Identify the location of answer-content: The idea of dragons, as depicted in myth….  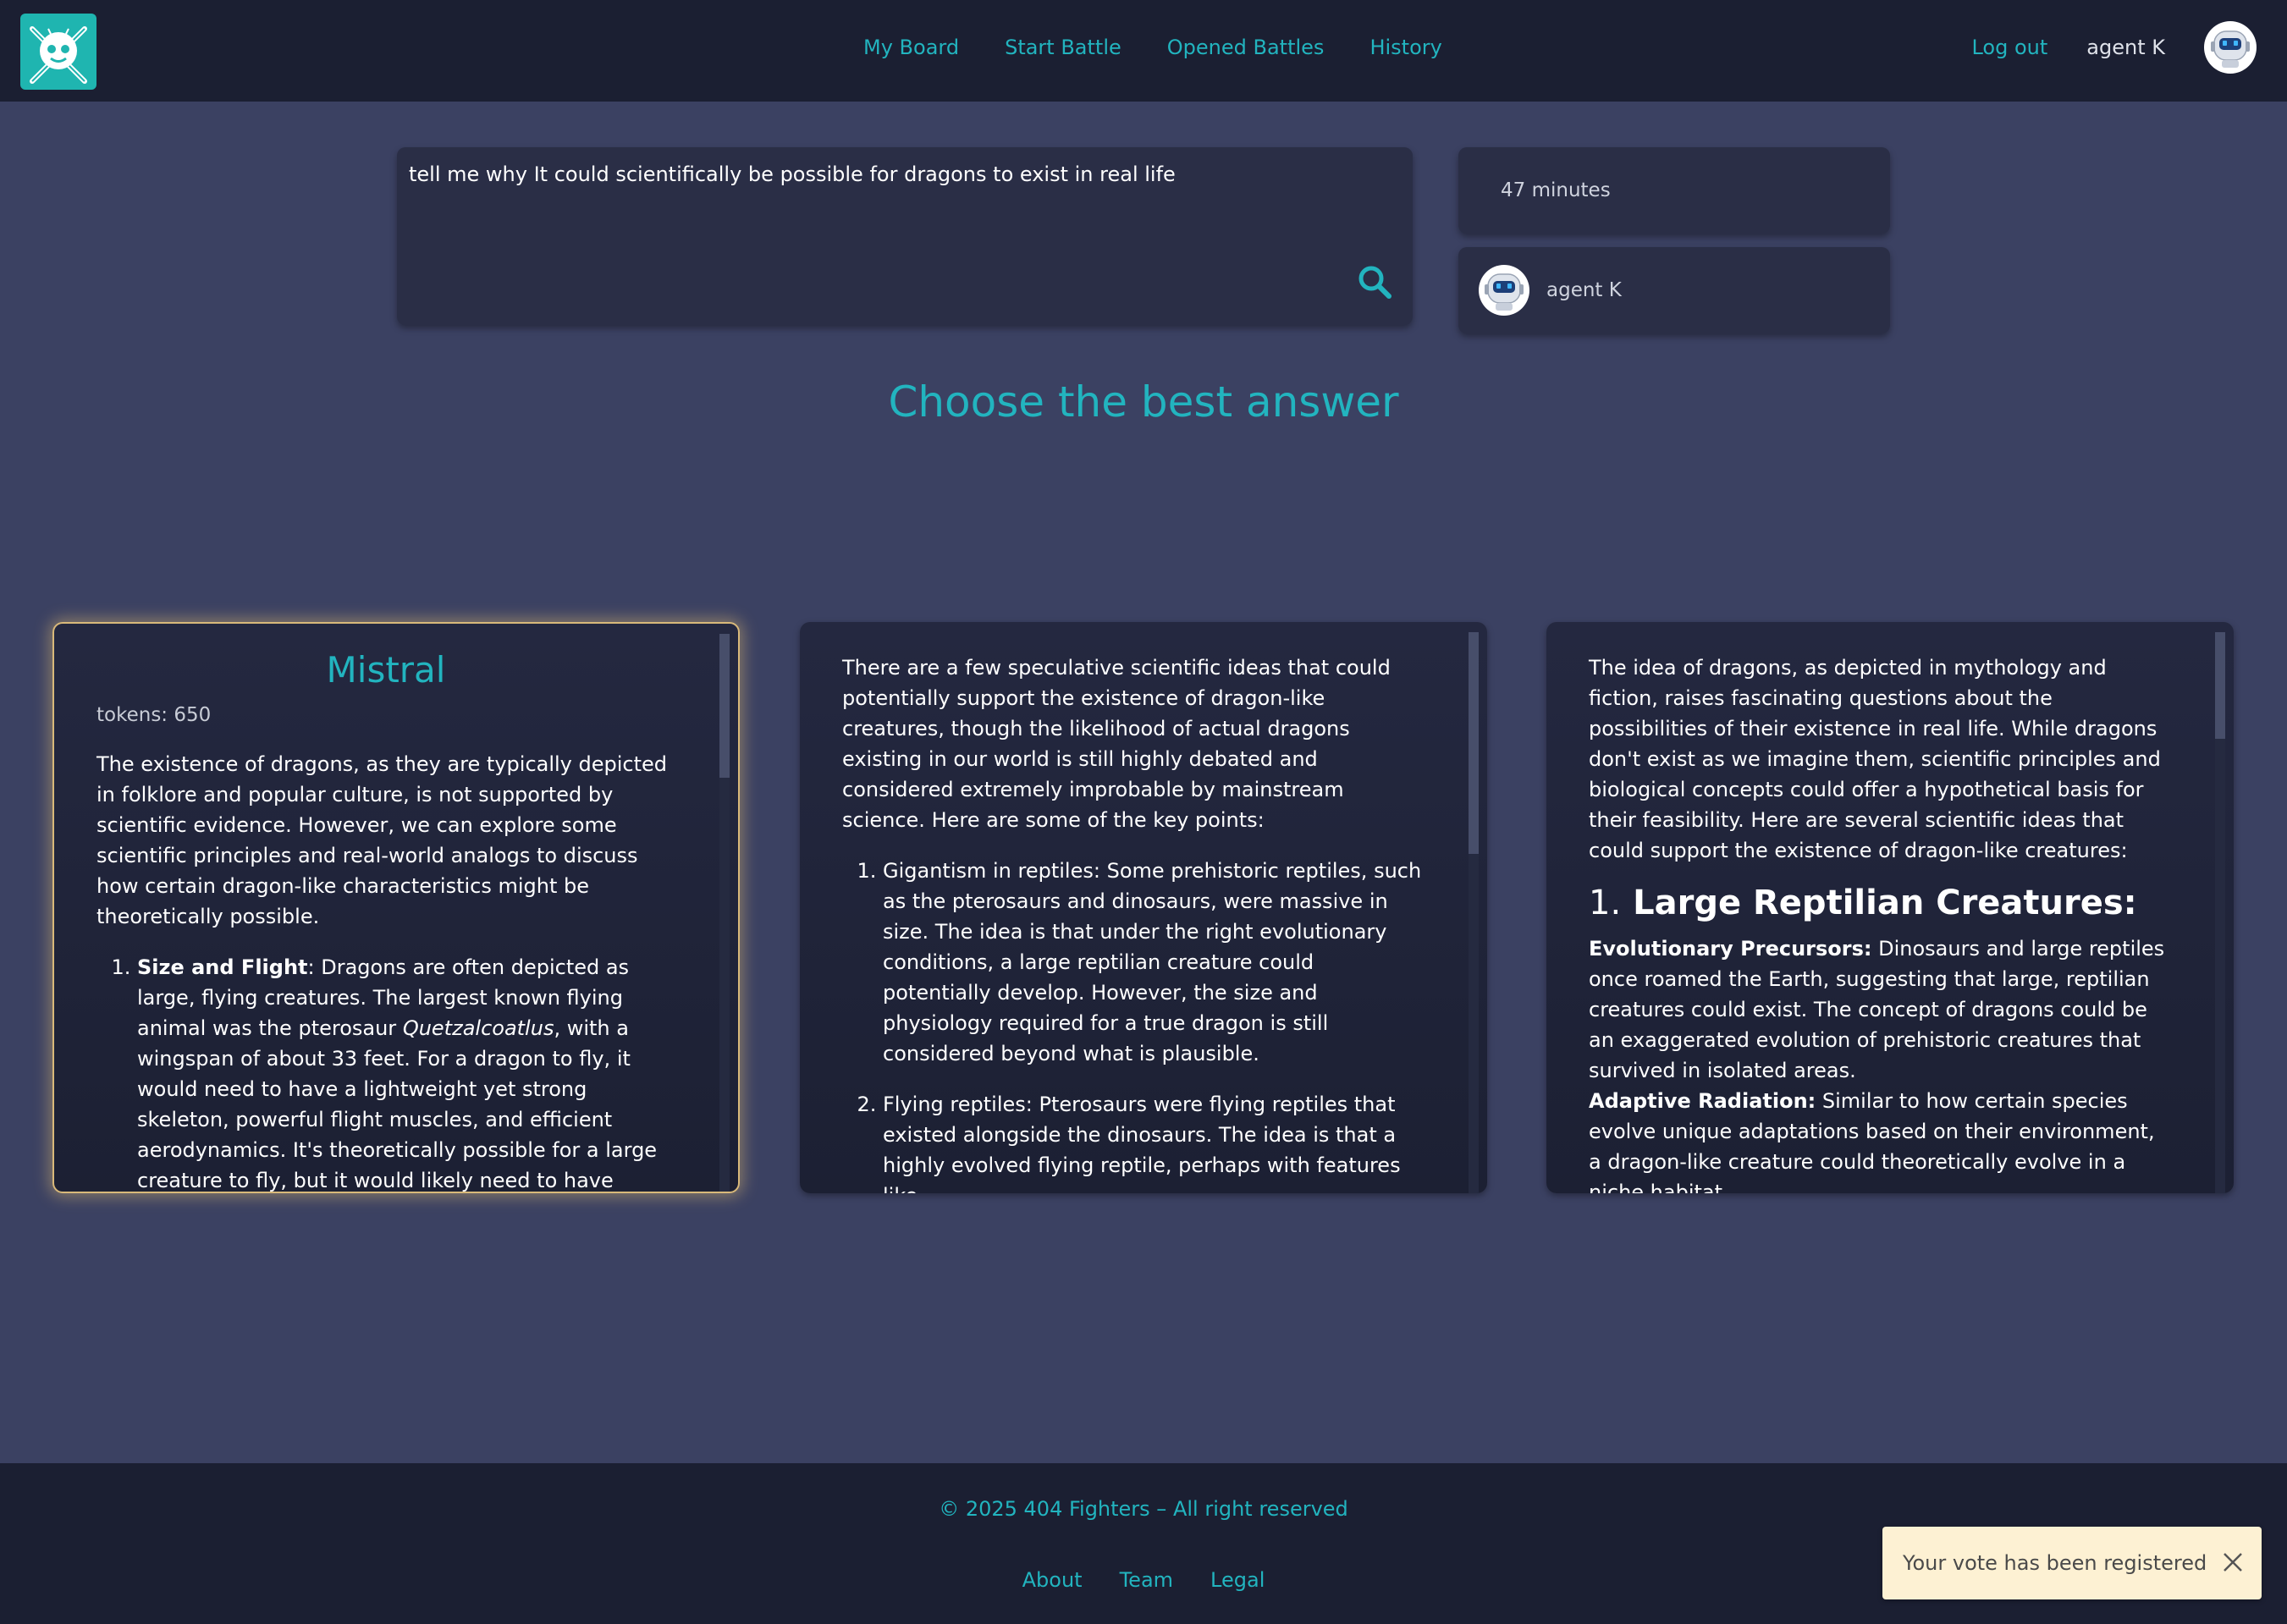
(1879, 908).